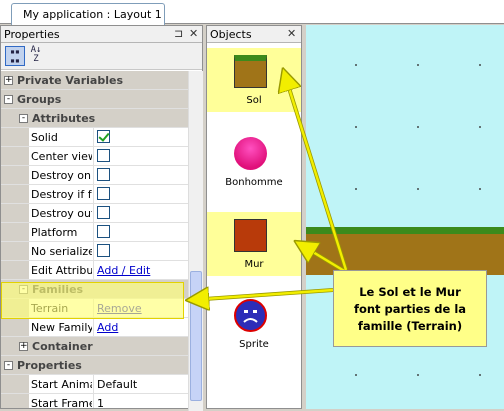 Image resolution: width=504 pixels, height=411 pixels. What do you see at coordinates (410, 326) in the screenshot?
I see `callout-line-3: famille (Terrain)` at bounding box center [410, 326].